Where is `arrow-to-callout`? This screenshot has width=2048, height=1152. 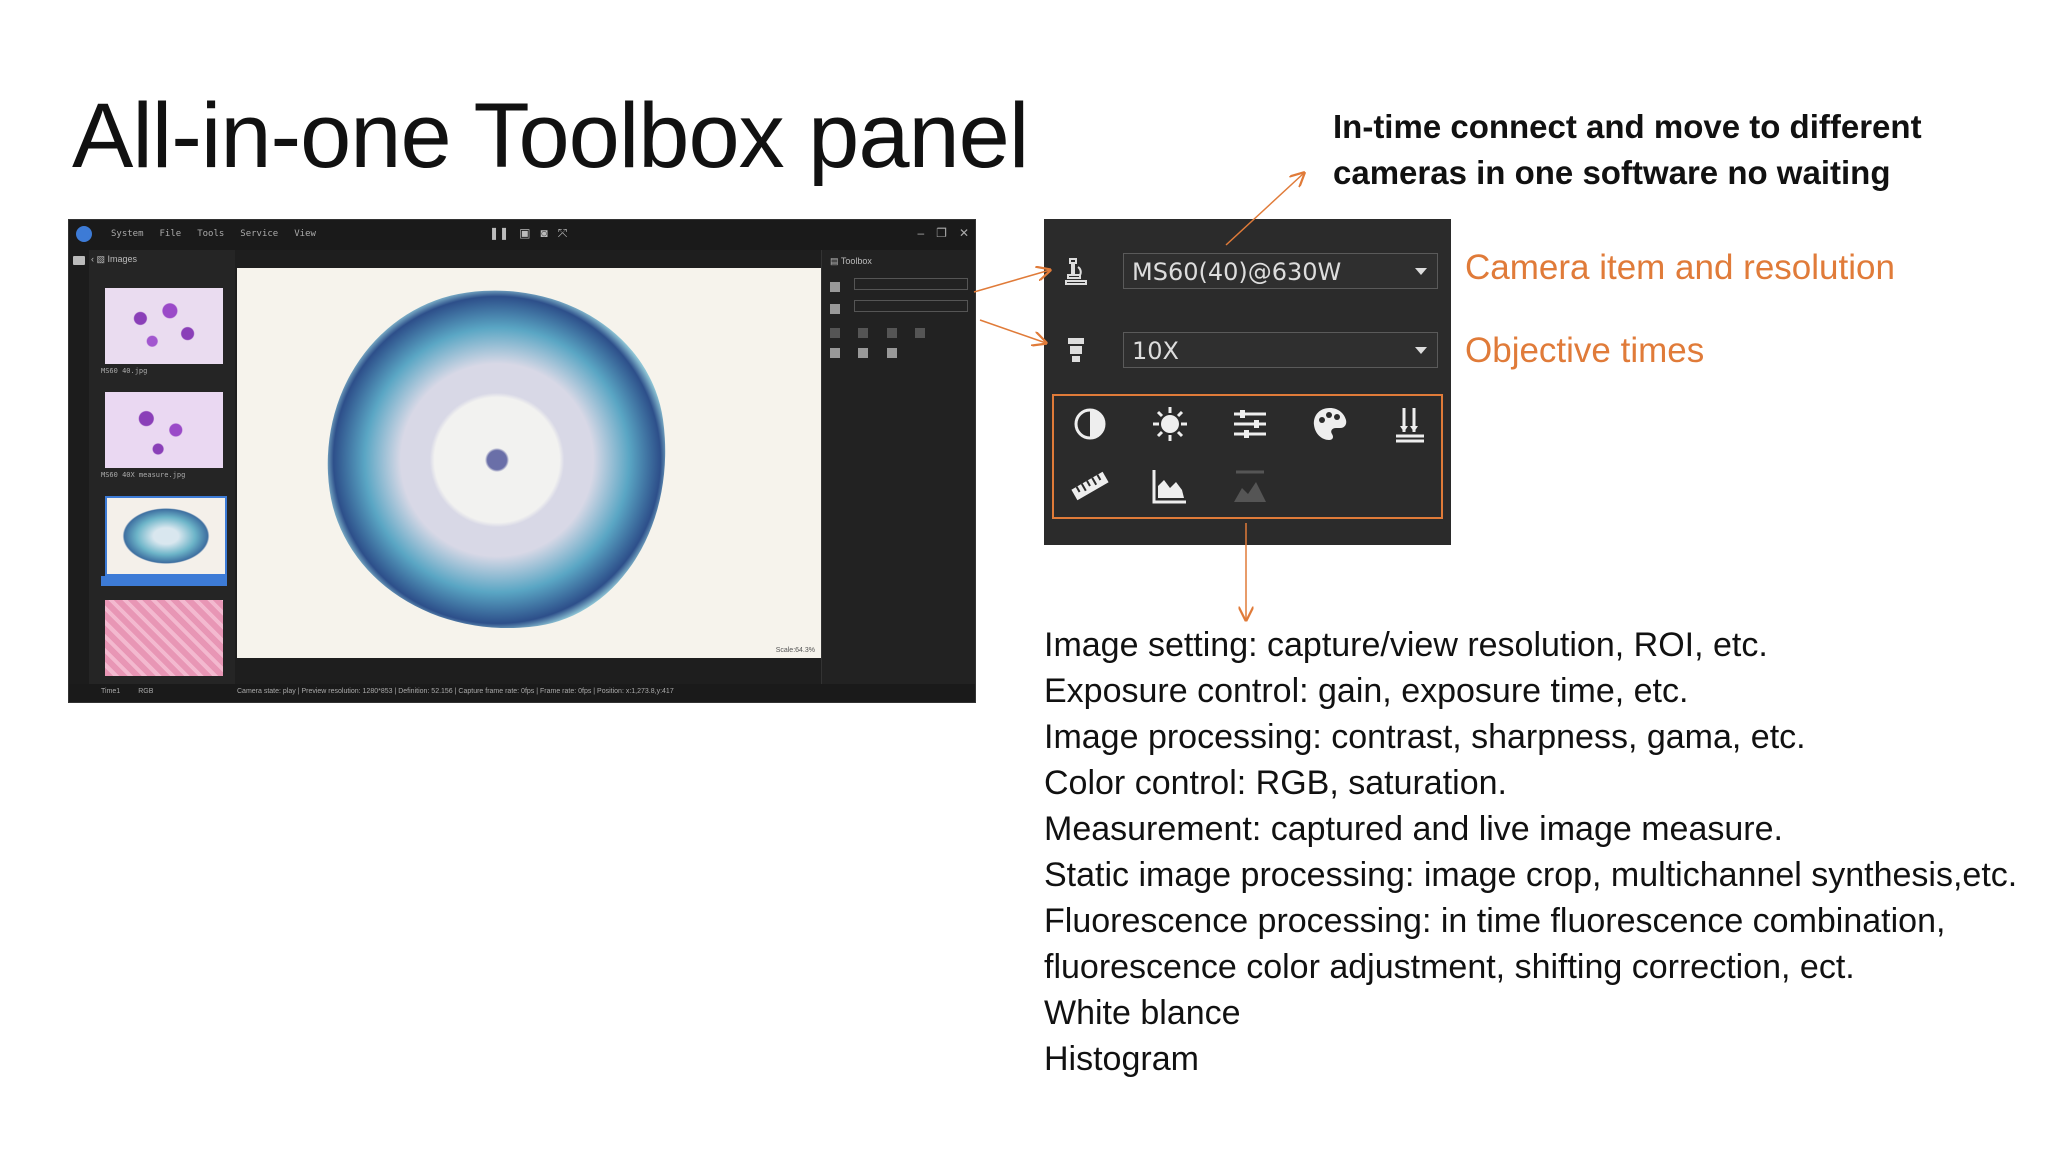
arrow-to-callout is located at coordinates (1264, 209).